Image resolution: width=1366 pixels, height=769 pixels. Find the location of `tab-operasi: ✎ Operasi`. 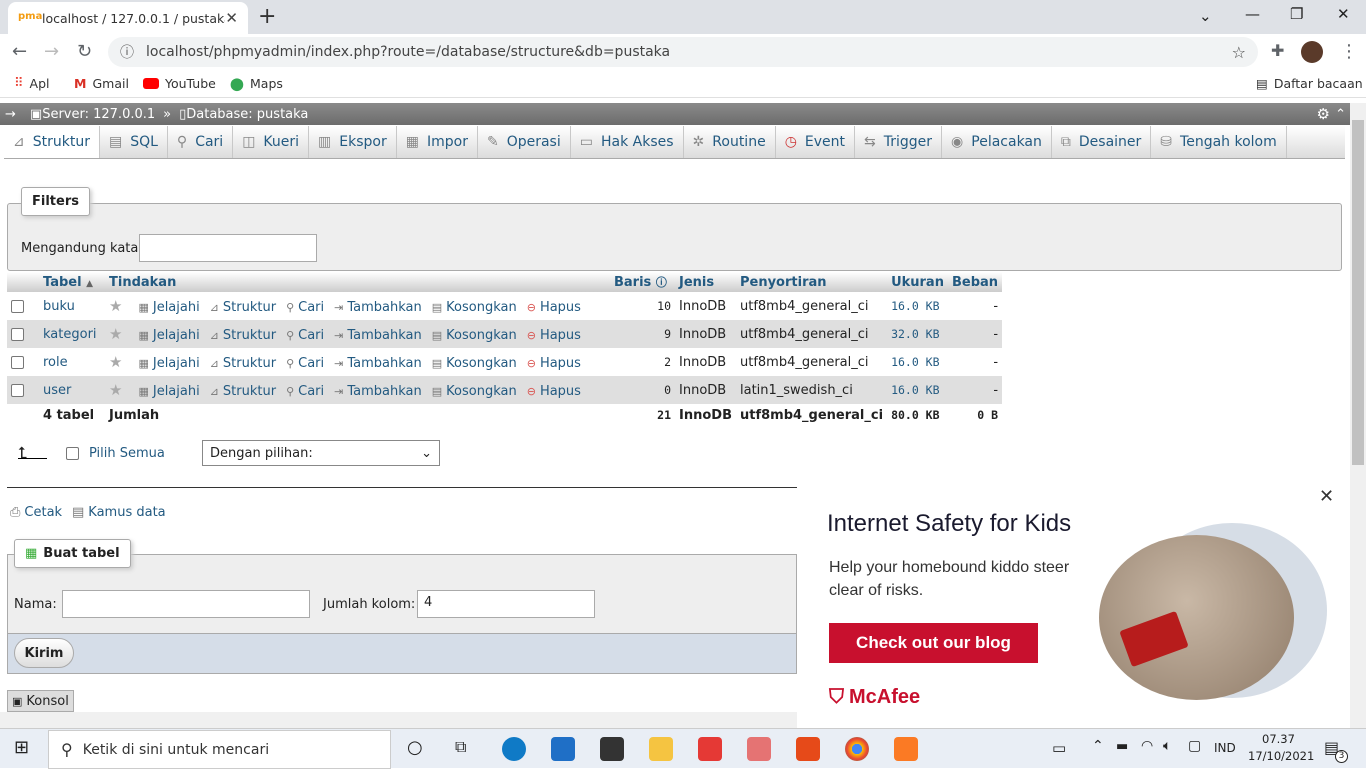

tab-operasi: ✎ Operasi is located at coordinates (524, 142).